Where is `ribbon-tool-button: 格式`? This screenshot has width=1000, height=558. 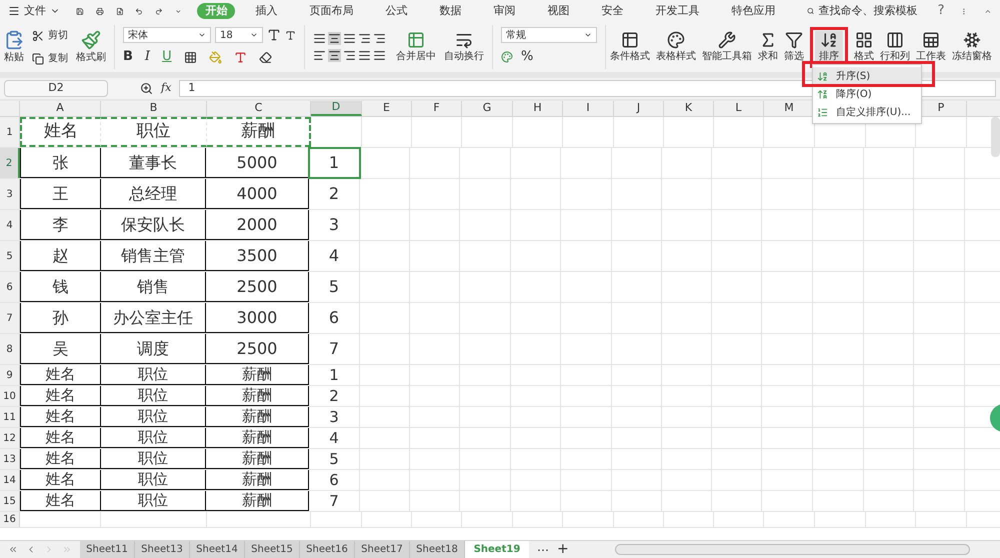
ribbon-tool-button: 格式 is located at coordinates (864, 47).